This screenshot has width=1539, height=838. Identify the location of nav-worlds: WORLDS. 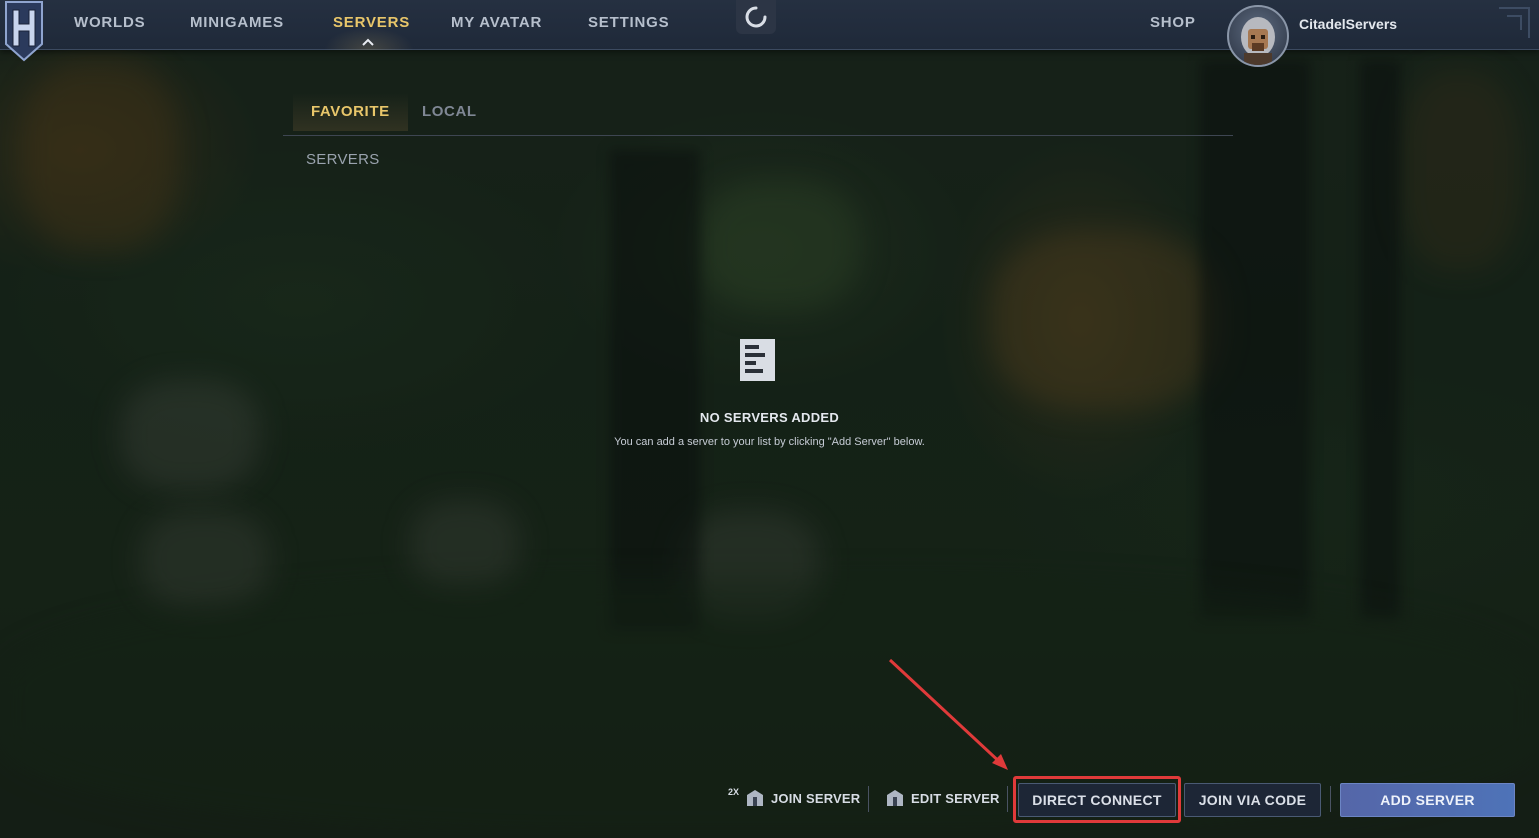
(109, 22).